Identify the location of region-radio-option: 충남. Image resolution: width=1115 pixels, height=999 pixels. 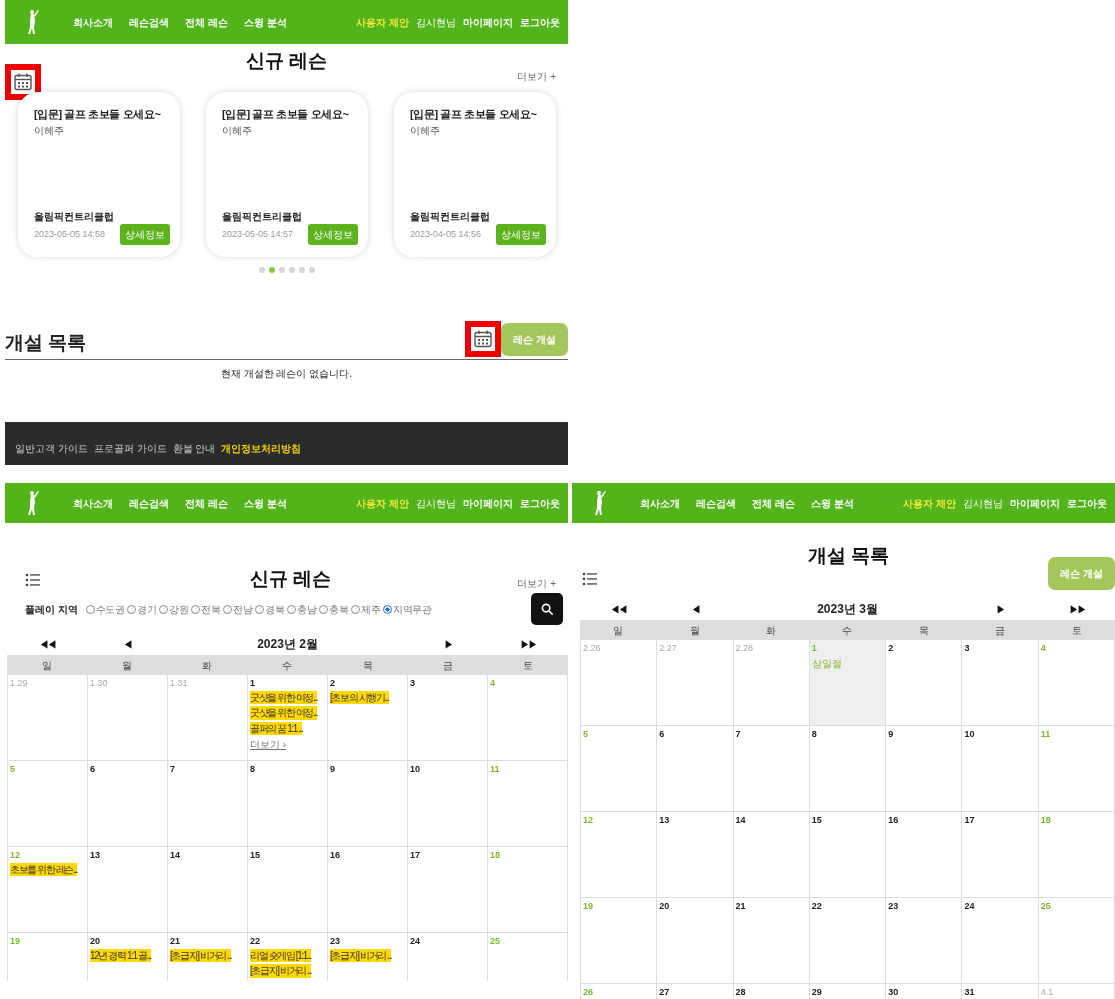
(302, 609).